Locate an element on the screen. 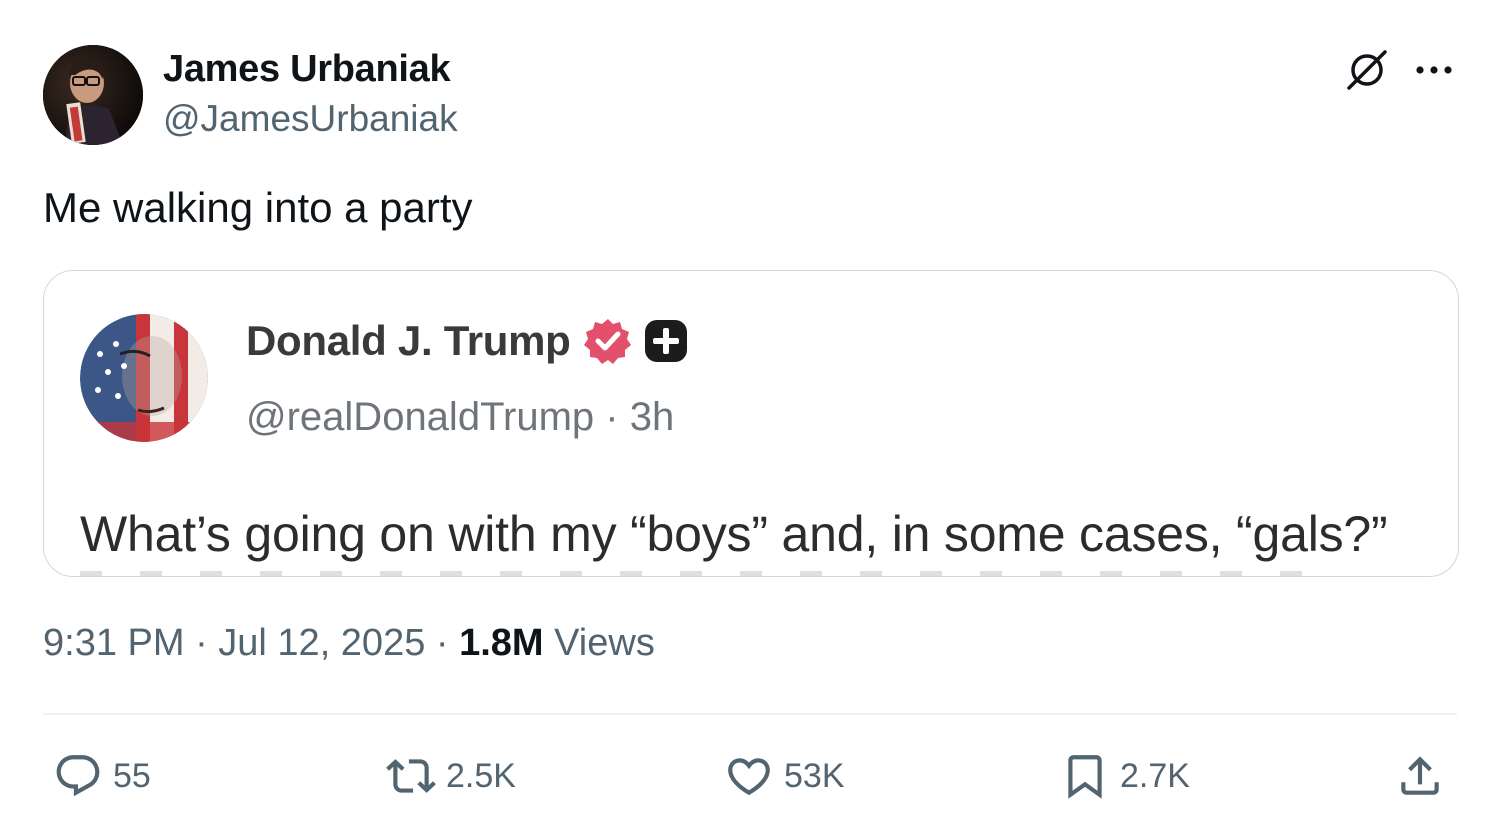 This screenshot has width=1500, height=832. like-icon is located at coordinates (749, 777).